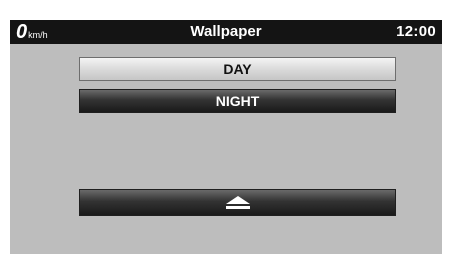 This screenshot has width=451, height=254. I want to click on eject-button, so click(237, 202).